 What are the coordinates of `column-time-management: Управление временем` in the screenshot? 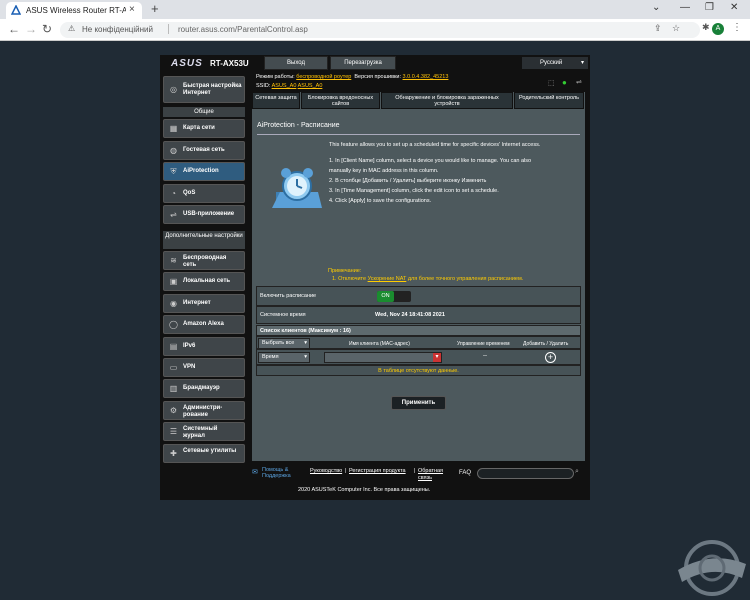 It's located at (483, 344).